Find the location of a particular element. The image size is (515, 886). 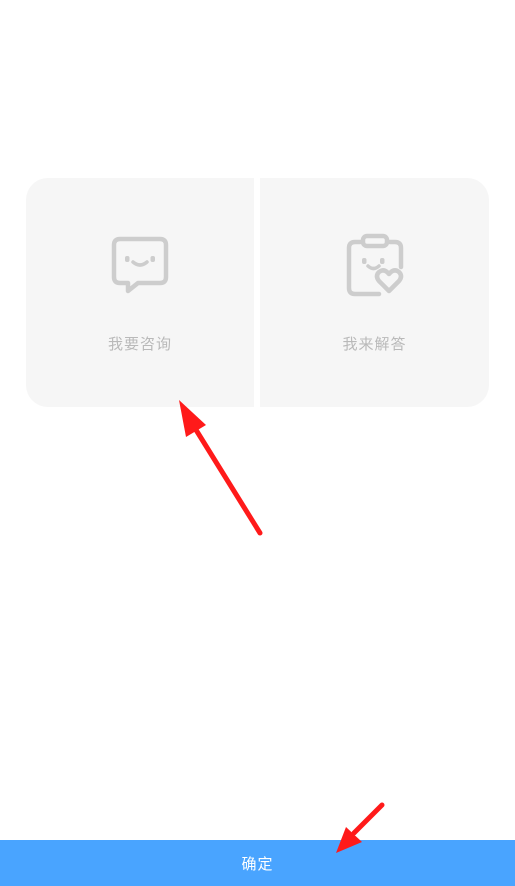

answer-option-label: 我来解答 is located at coordinates (374, 344).